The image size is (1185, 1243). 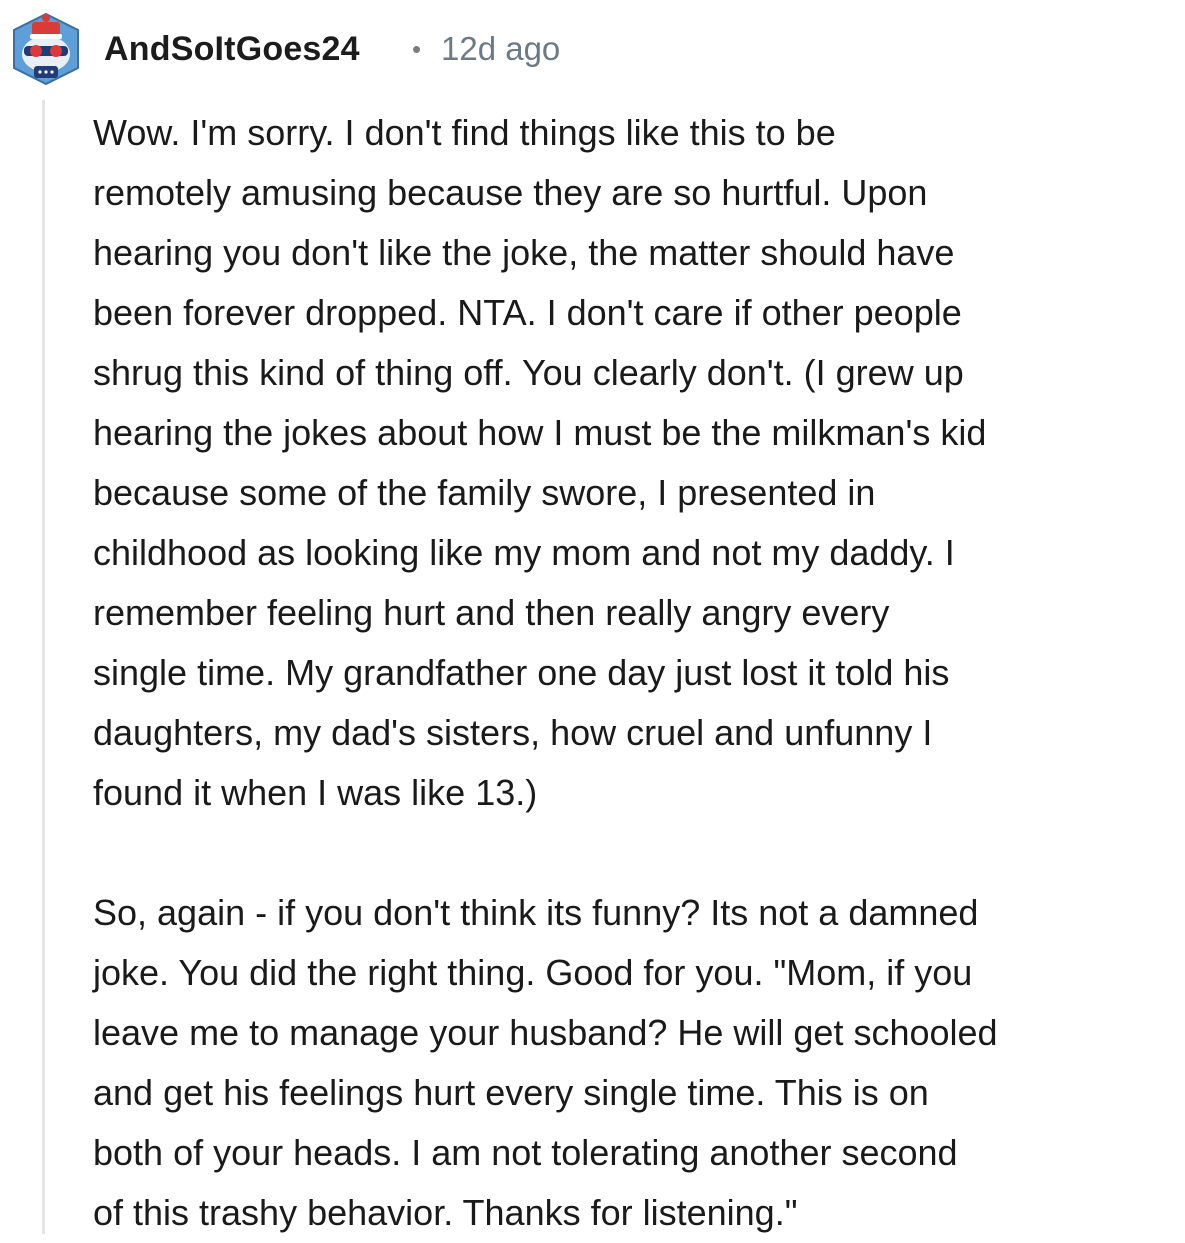 What do you see at coordinates (232, 49) in the screenshot?
I see `username-link: AndSoItGoes24` at bounding box center [232, 49].